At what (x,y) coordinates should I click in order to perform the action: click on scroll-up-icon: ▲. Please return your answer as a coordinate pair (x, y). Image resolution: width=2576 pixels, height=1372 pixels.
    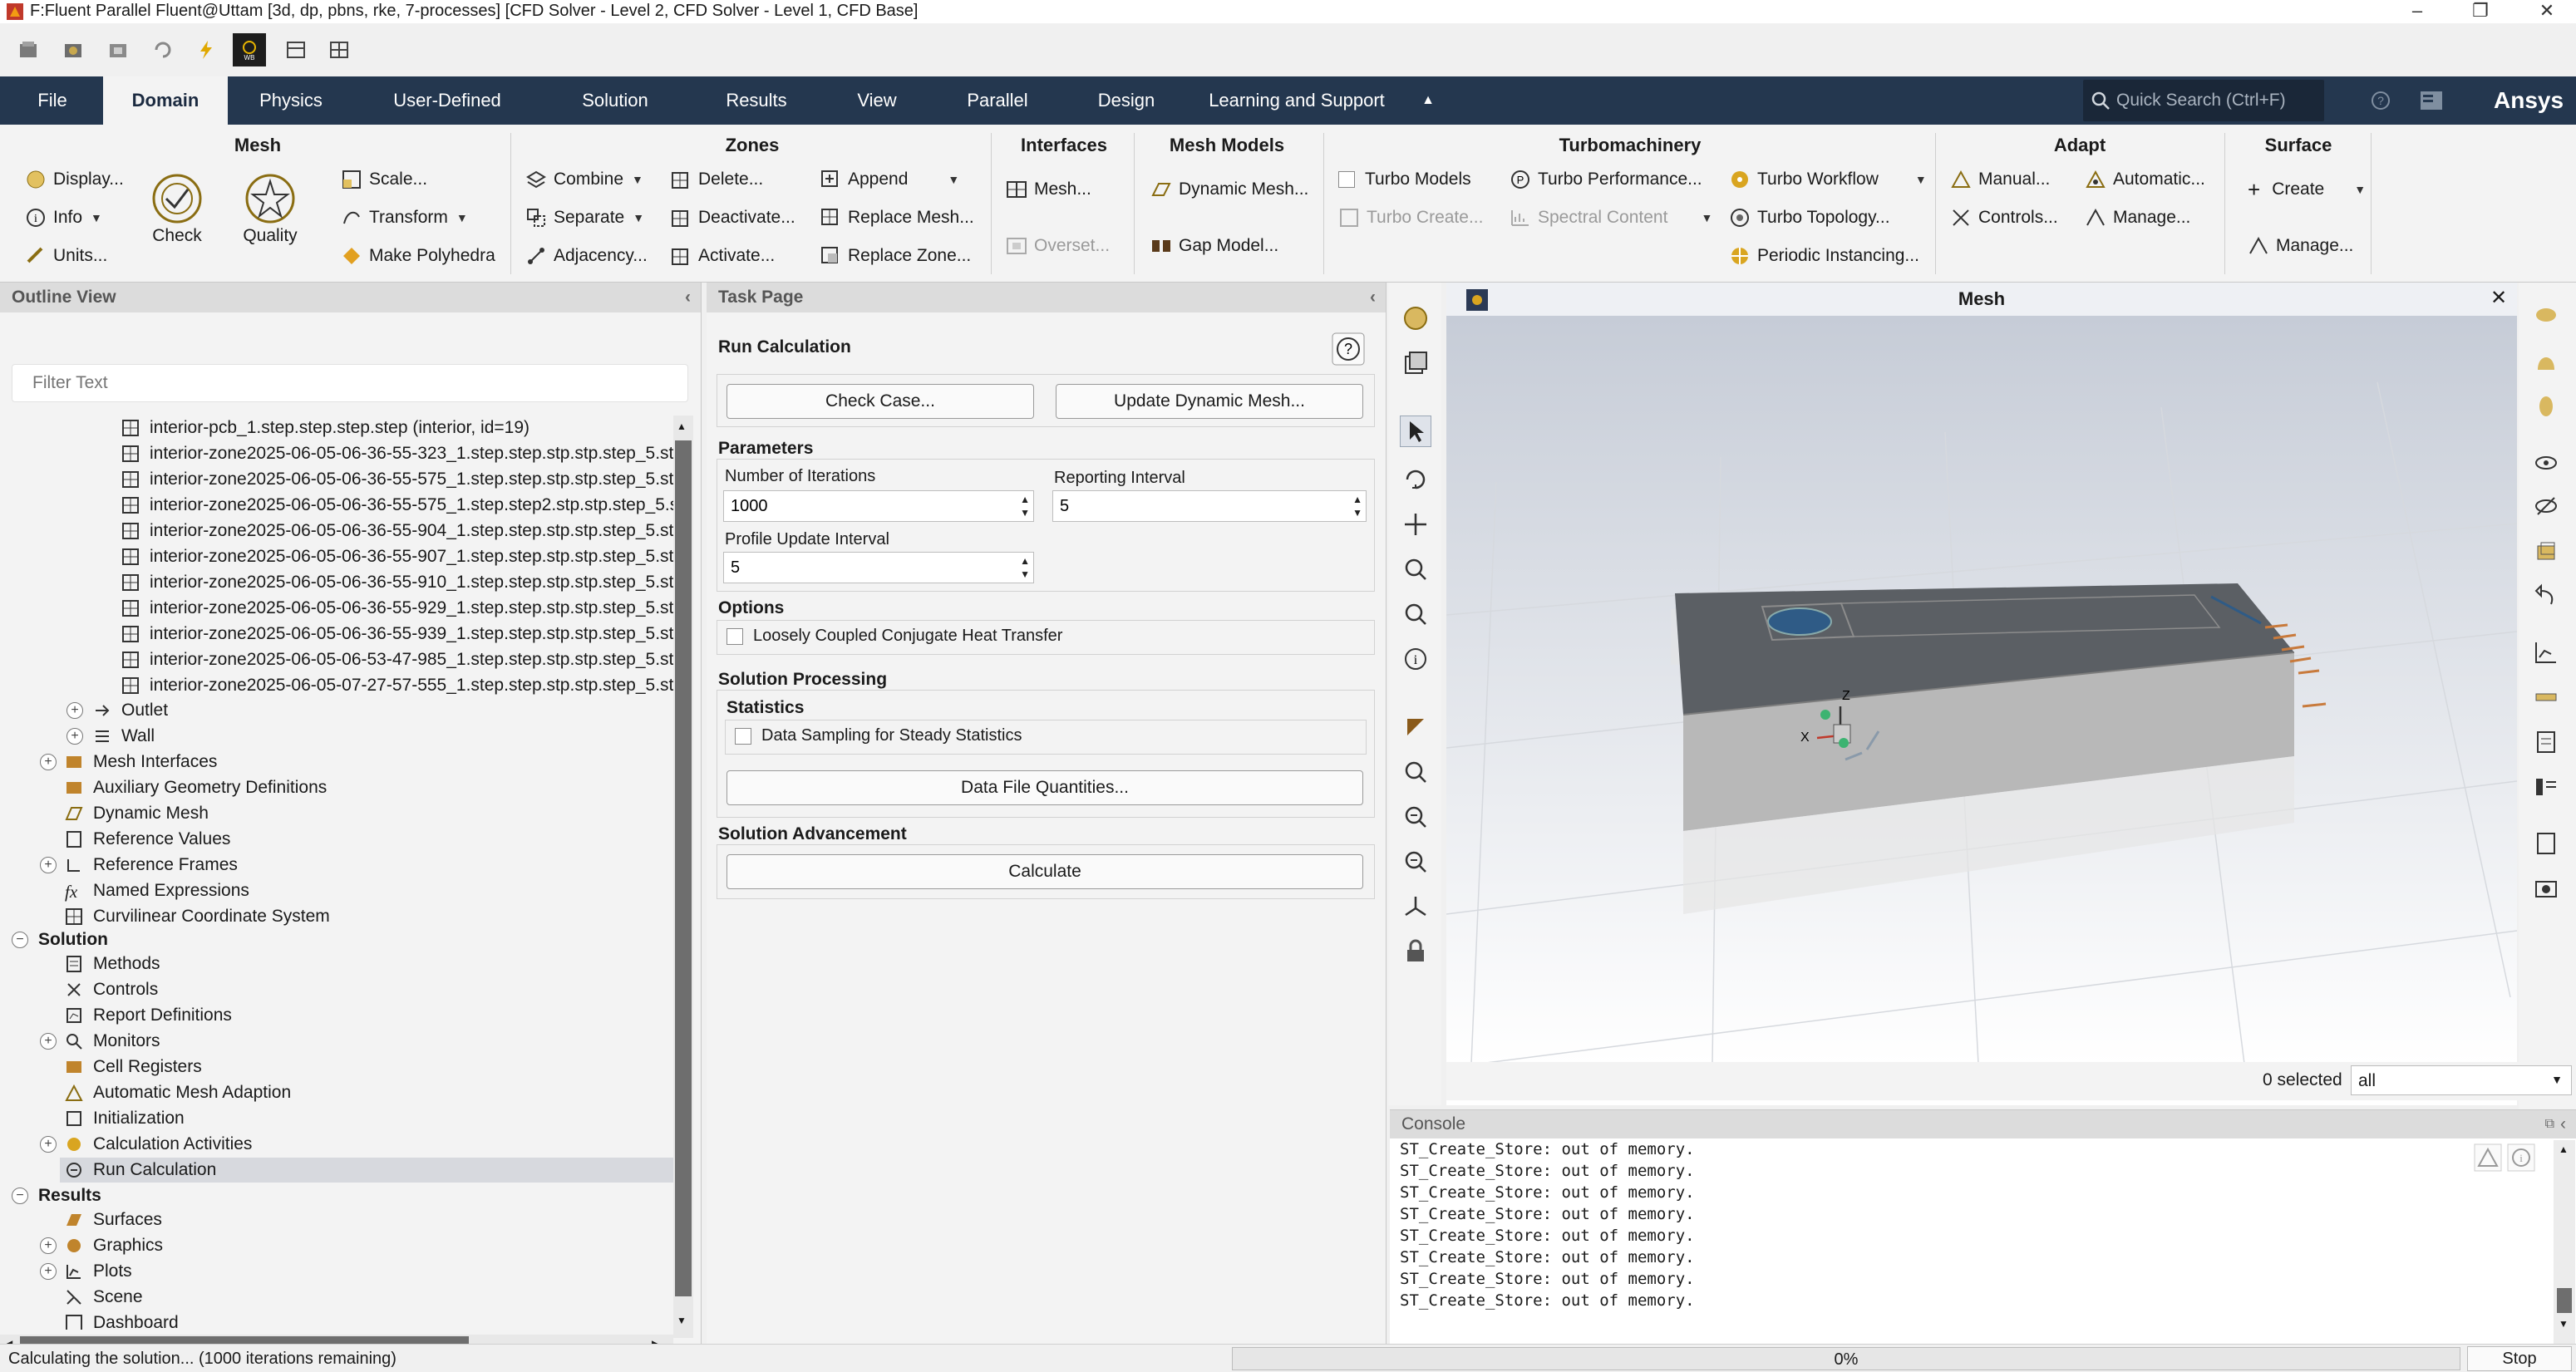
    Looking at the image, I should click on (2564, 1149).